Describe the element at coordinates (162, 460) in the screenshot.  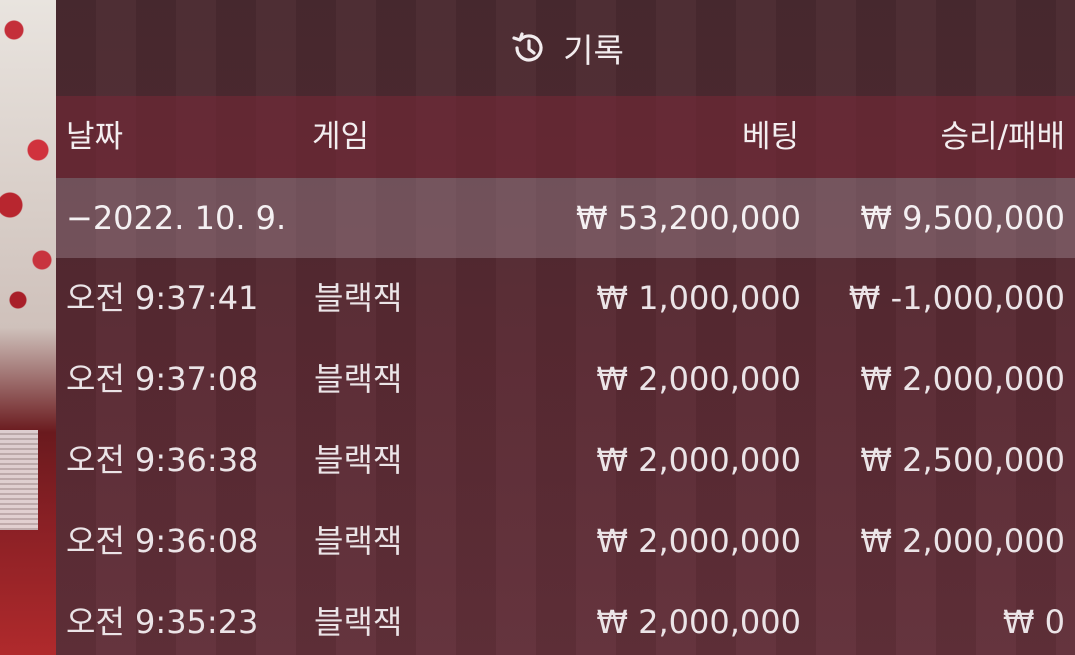
I see `row-time: 오전 9:36:38` at that location.